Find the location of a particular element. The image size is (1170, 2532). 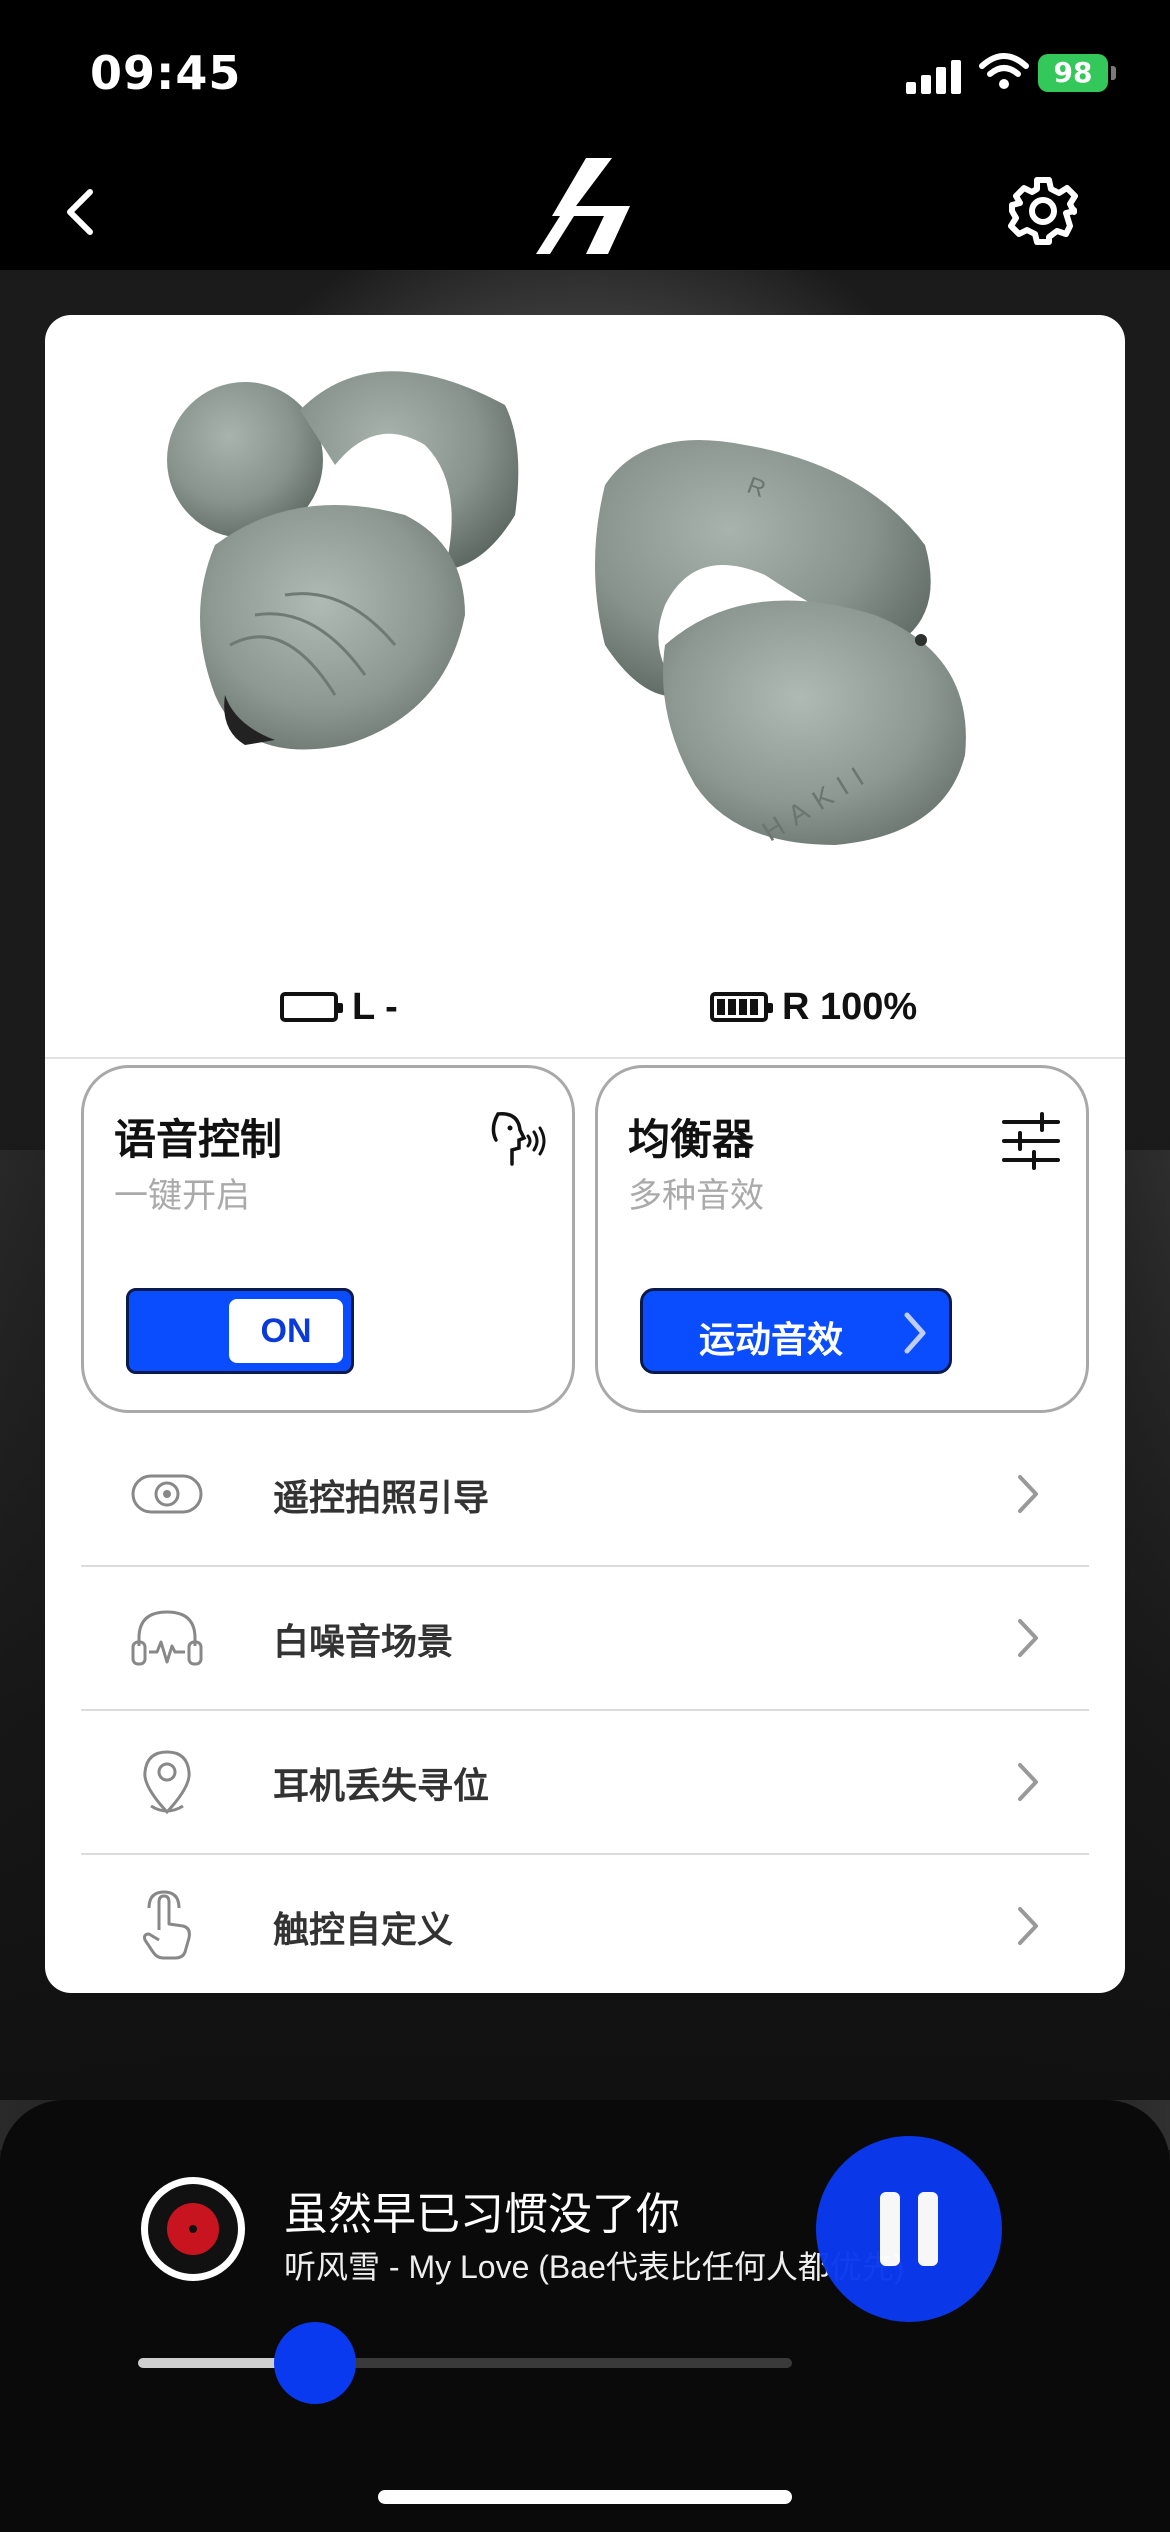

wifi-icon is located at coordinates (1004, 71).